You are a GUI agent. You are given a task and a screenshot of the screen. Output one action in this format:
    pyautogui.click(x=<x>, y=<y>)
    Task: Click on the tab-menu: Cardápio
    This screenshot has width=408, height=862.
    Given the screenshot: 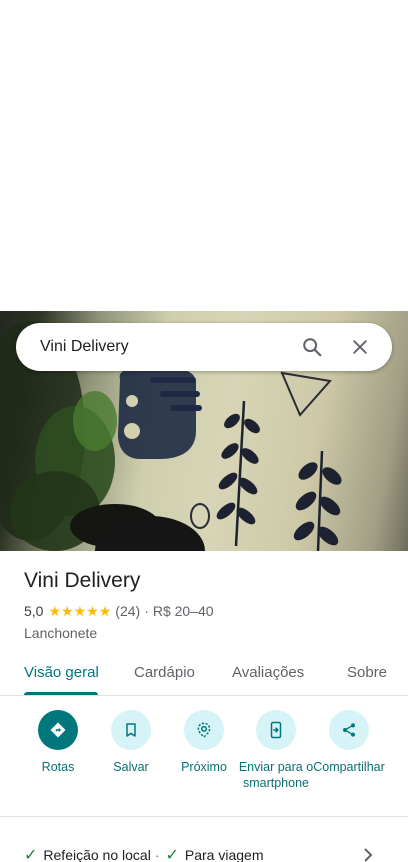 What is the action you would take?
    pyautogui.click(x=164, y=672)
    